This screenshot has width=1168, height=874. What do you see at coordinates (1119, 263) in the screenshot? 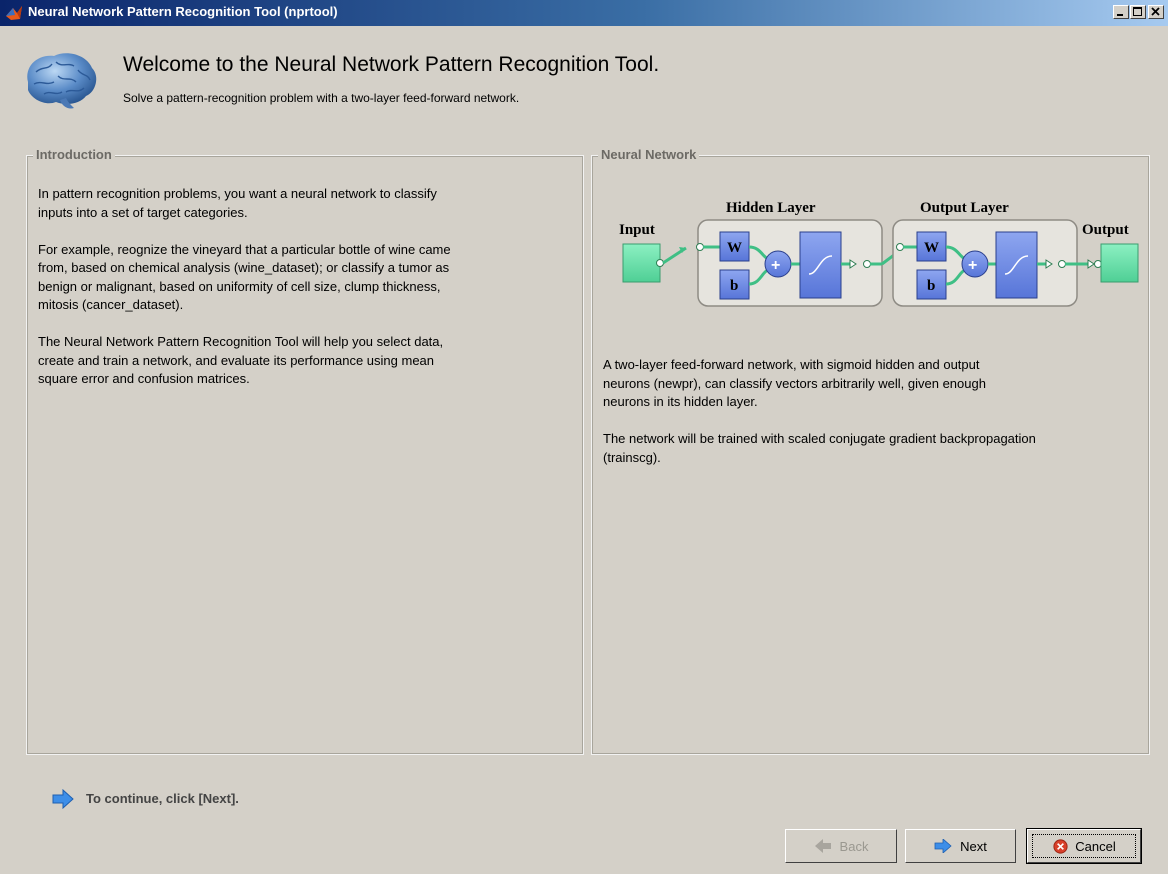
I see `output-node` at bounding box center [1119, 263].